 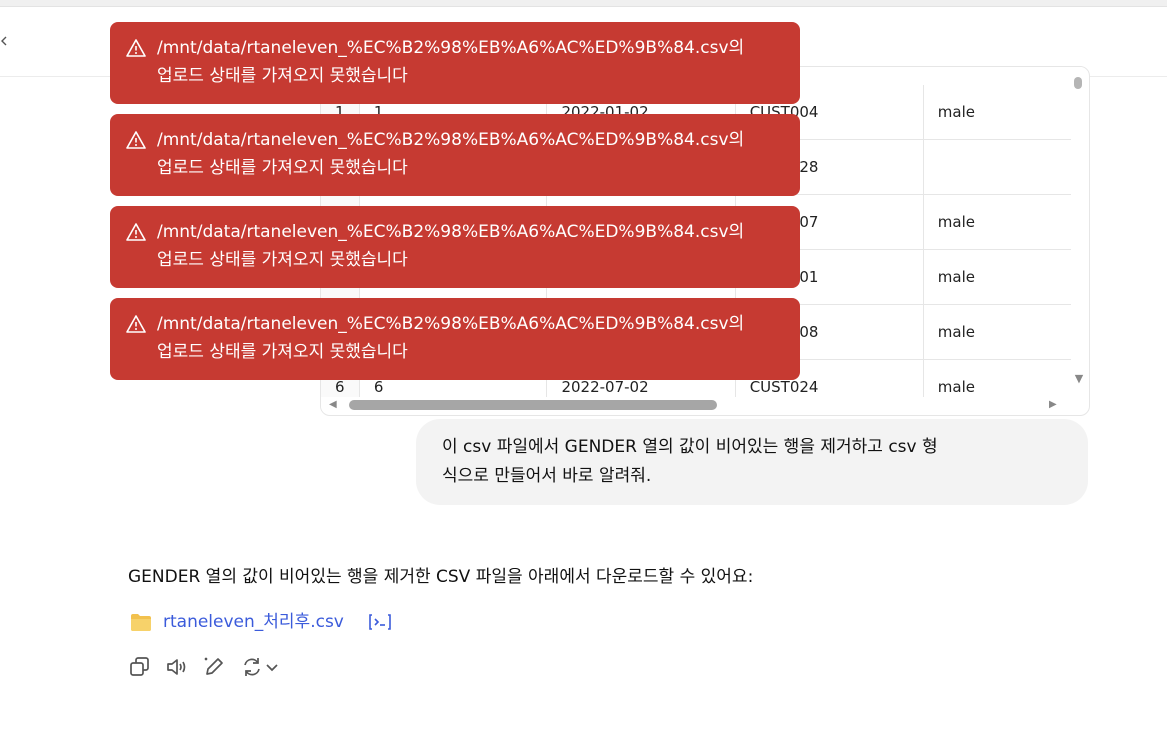 I want to click on browser-top-bar, so click(x=583, y=3).